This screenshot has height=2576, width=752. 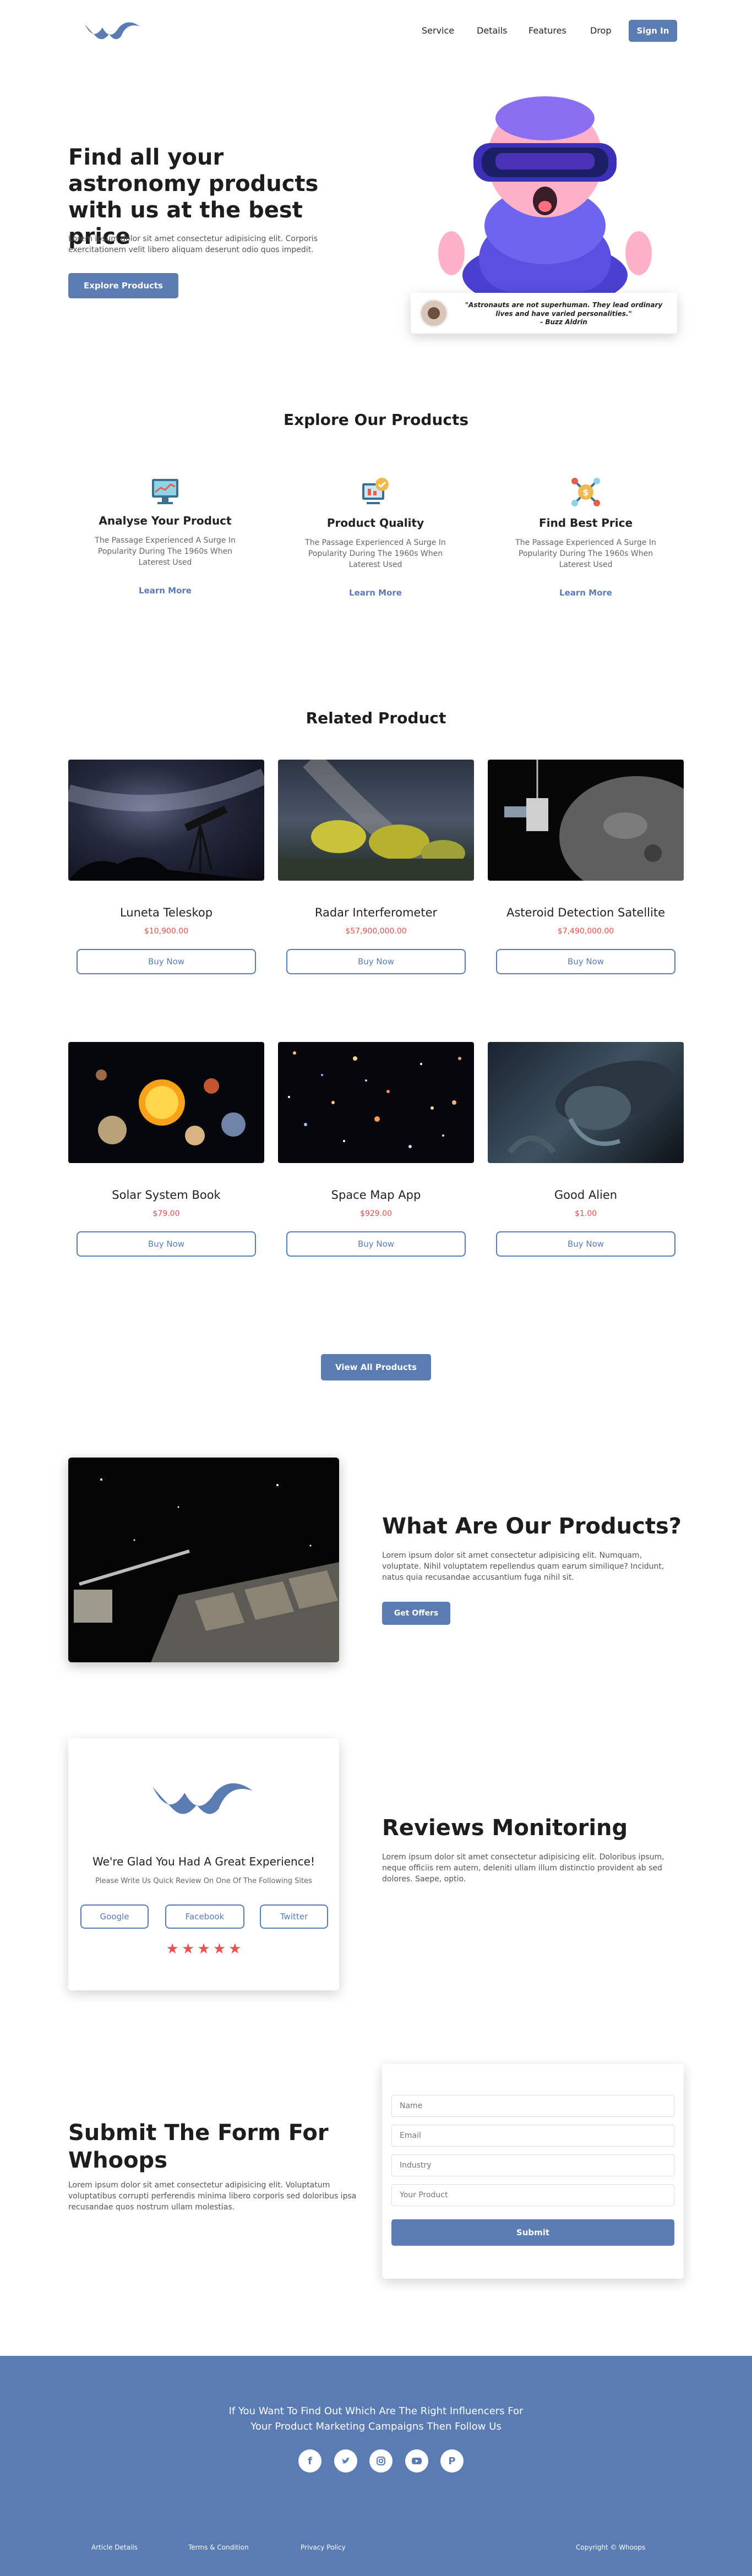 What do you see at coordinates (376, 420) in the screenshot?
I see `explore-title: Explore Our Products` at bounding box center [376, 420].